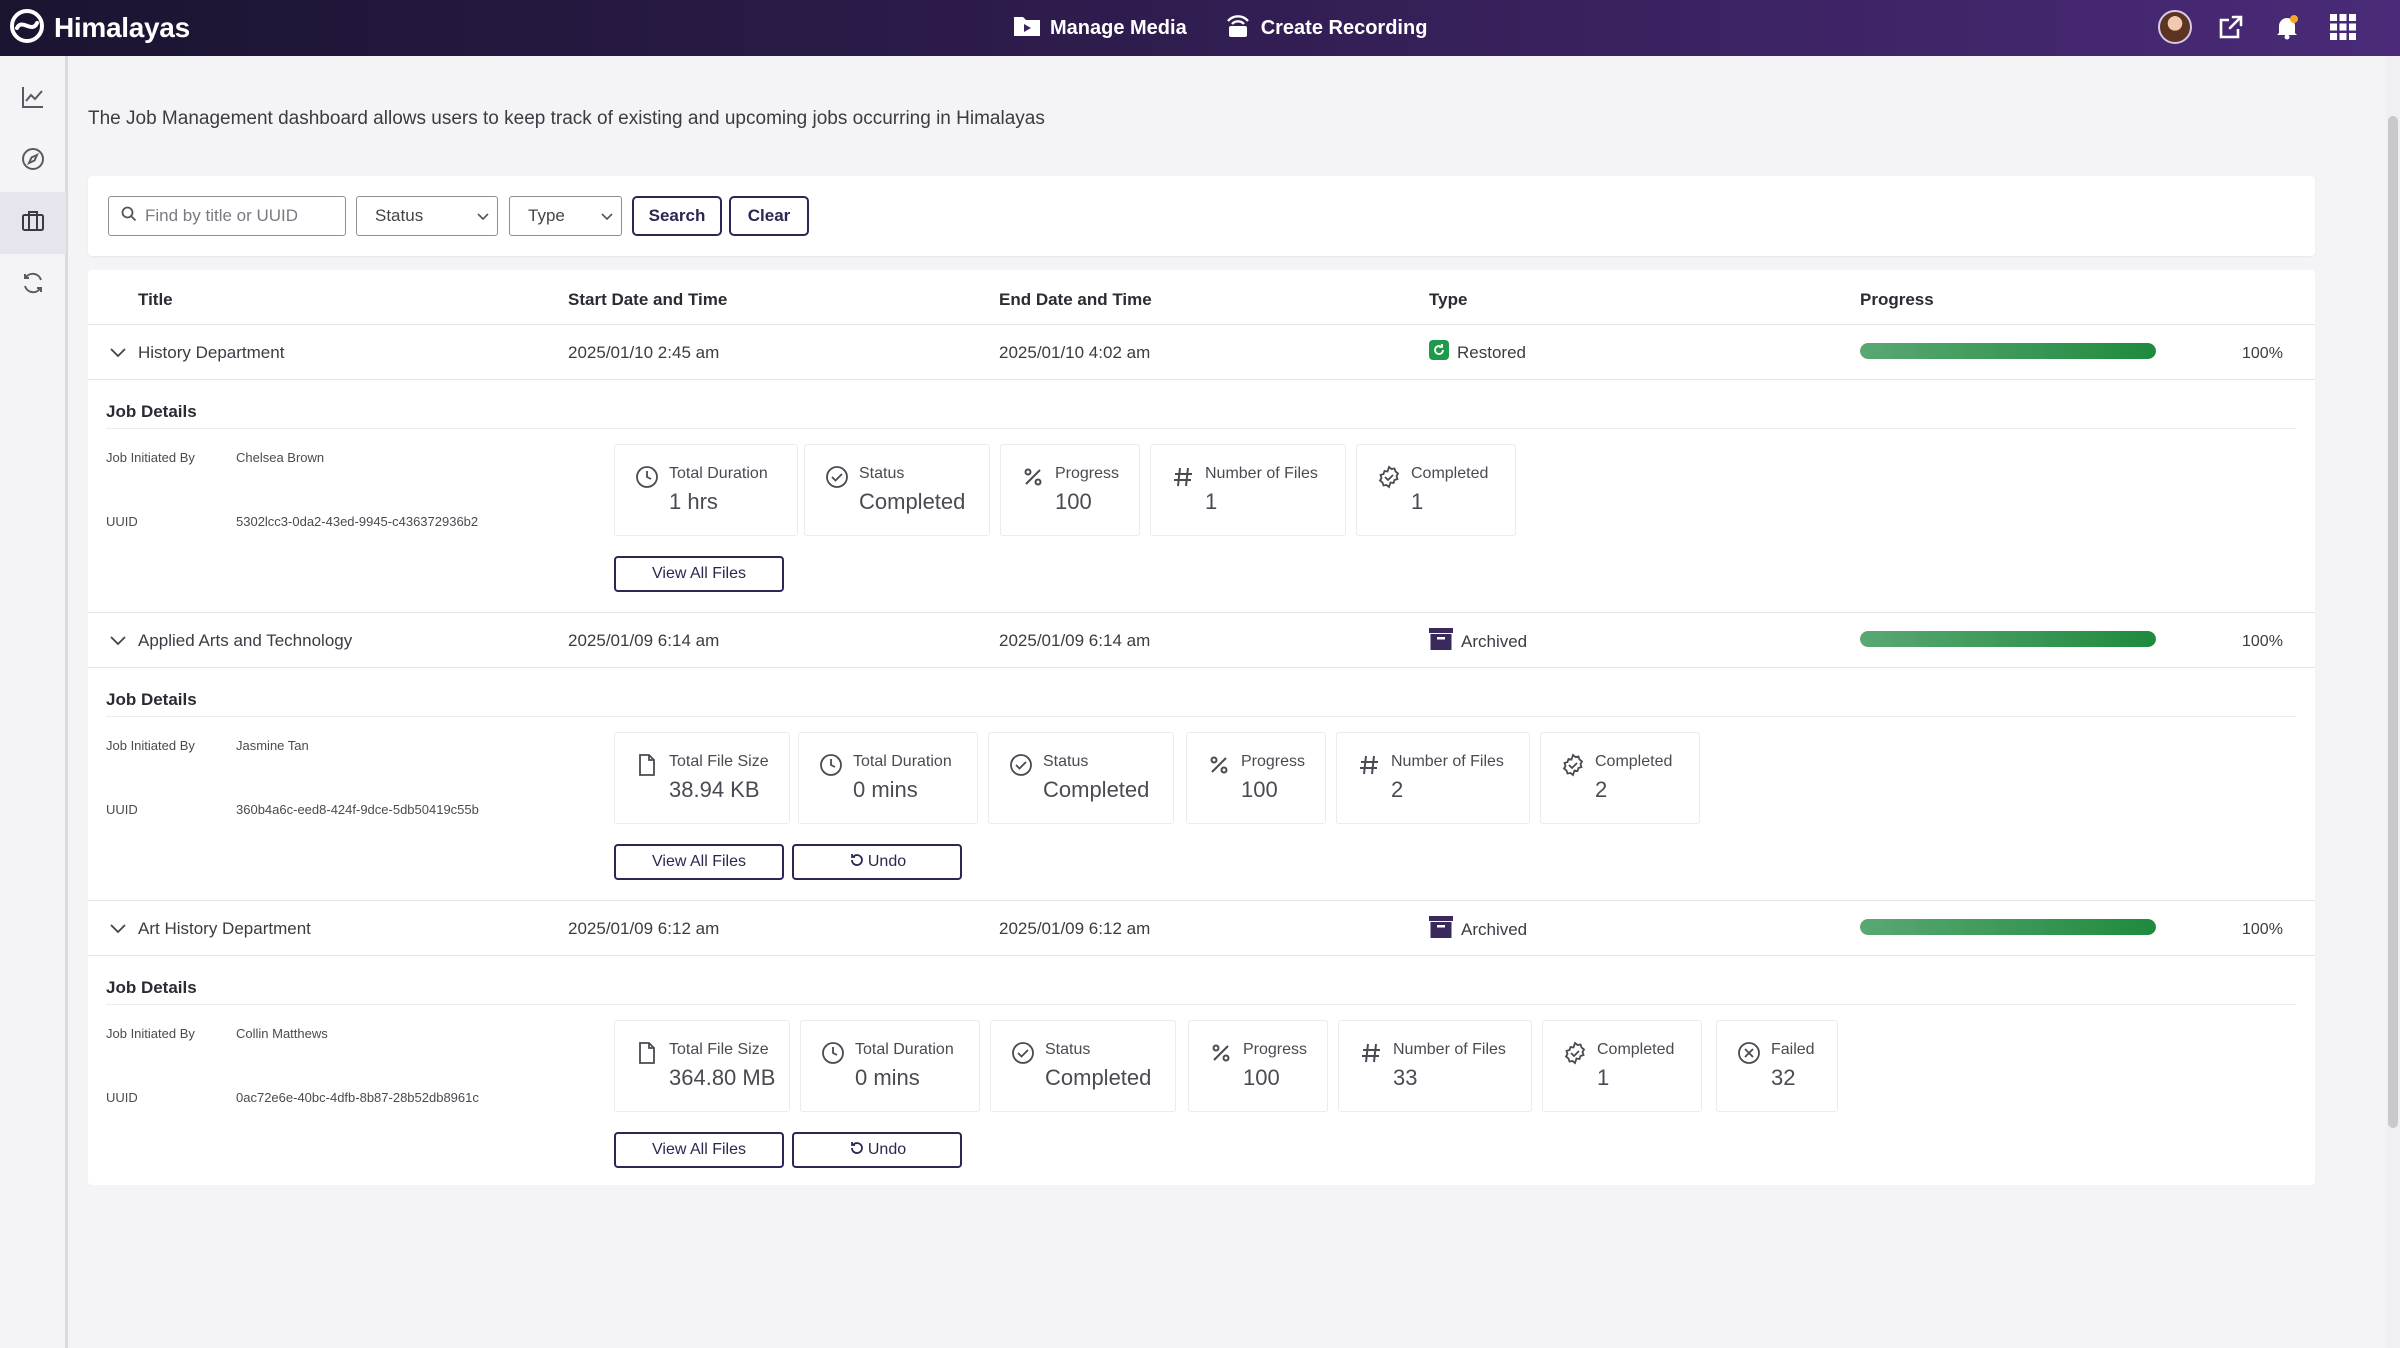 The image size is (2400, 1348). I want to click on initiated-by-value: Collin Matthews, so click(282, 1033).